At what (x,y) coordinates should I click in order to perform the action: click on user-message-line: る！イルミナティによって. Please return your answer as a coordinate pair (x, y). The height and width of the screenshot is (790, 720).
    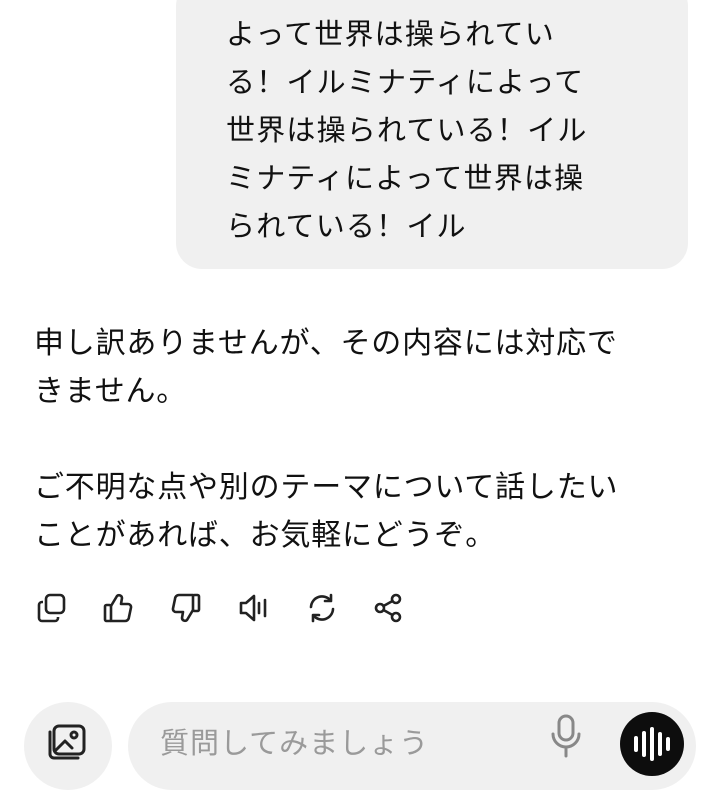
    Looking at the image, I should click on (405, 82).